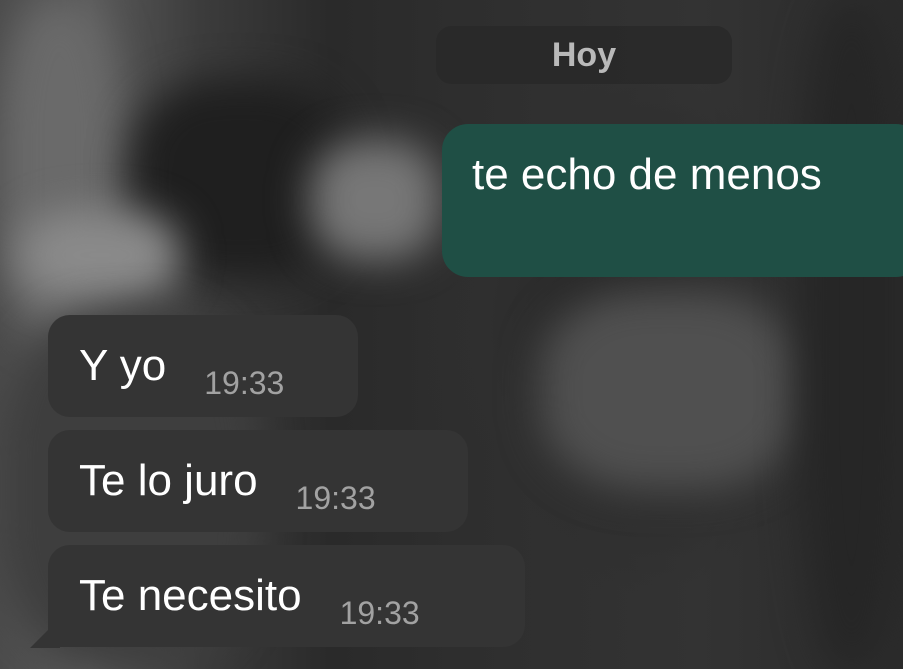 This screenshot has width=903, height=669. What do you see at coordinates (123, 365) in the screenshot?
I see `message-text: Y yo` at bounding box center [123, 365].